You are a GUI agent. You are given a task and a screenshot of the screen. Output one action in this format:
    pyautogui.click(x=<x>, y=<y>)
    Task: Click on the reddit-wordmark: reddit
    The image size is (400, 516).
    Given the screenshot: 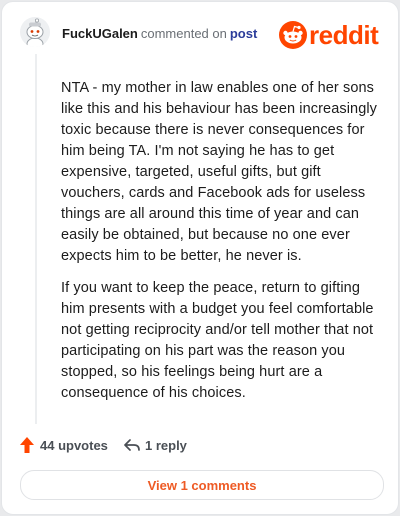 What is the action you would take?
    pyautogui.click(x=344, y=35)
    